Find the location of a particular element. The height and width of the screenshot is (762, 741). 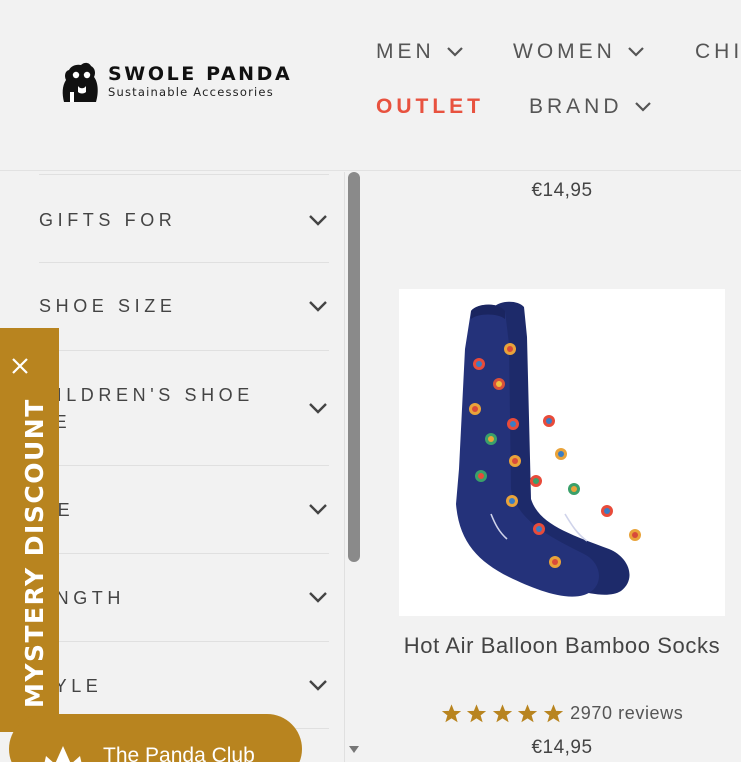

filter-label: TYLE is located at coordinates (71, 686).